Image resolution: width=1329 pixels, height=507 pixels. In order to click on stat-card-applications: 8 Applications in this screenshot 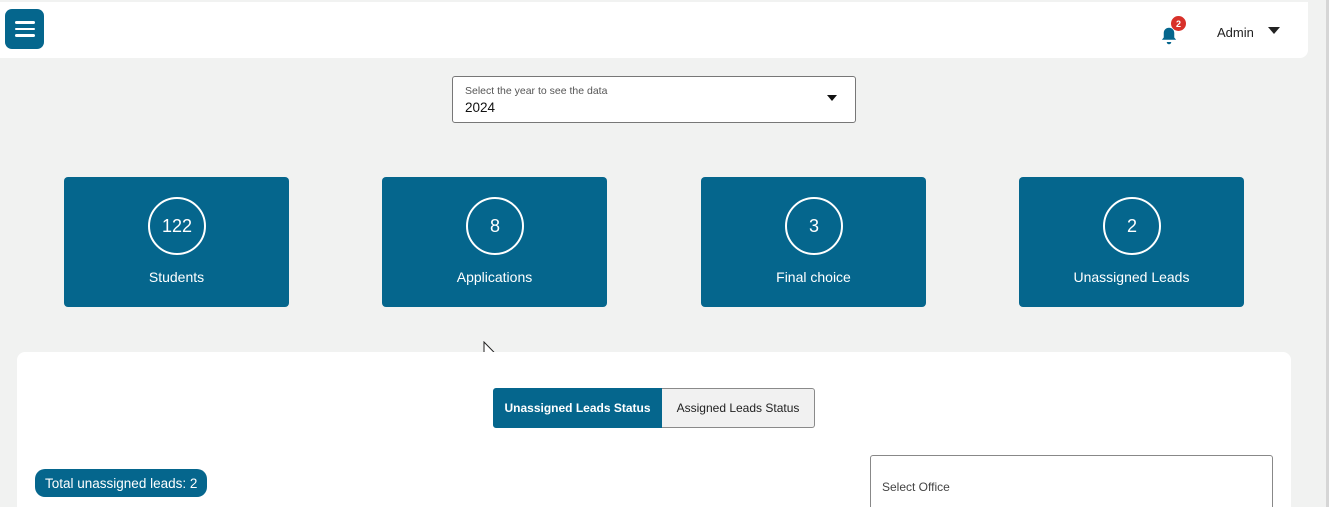, I will do `click(494, 242)`.